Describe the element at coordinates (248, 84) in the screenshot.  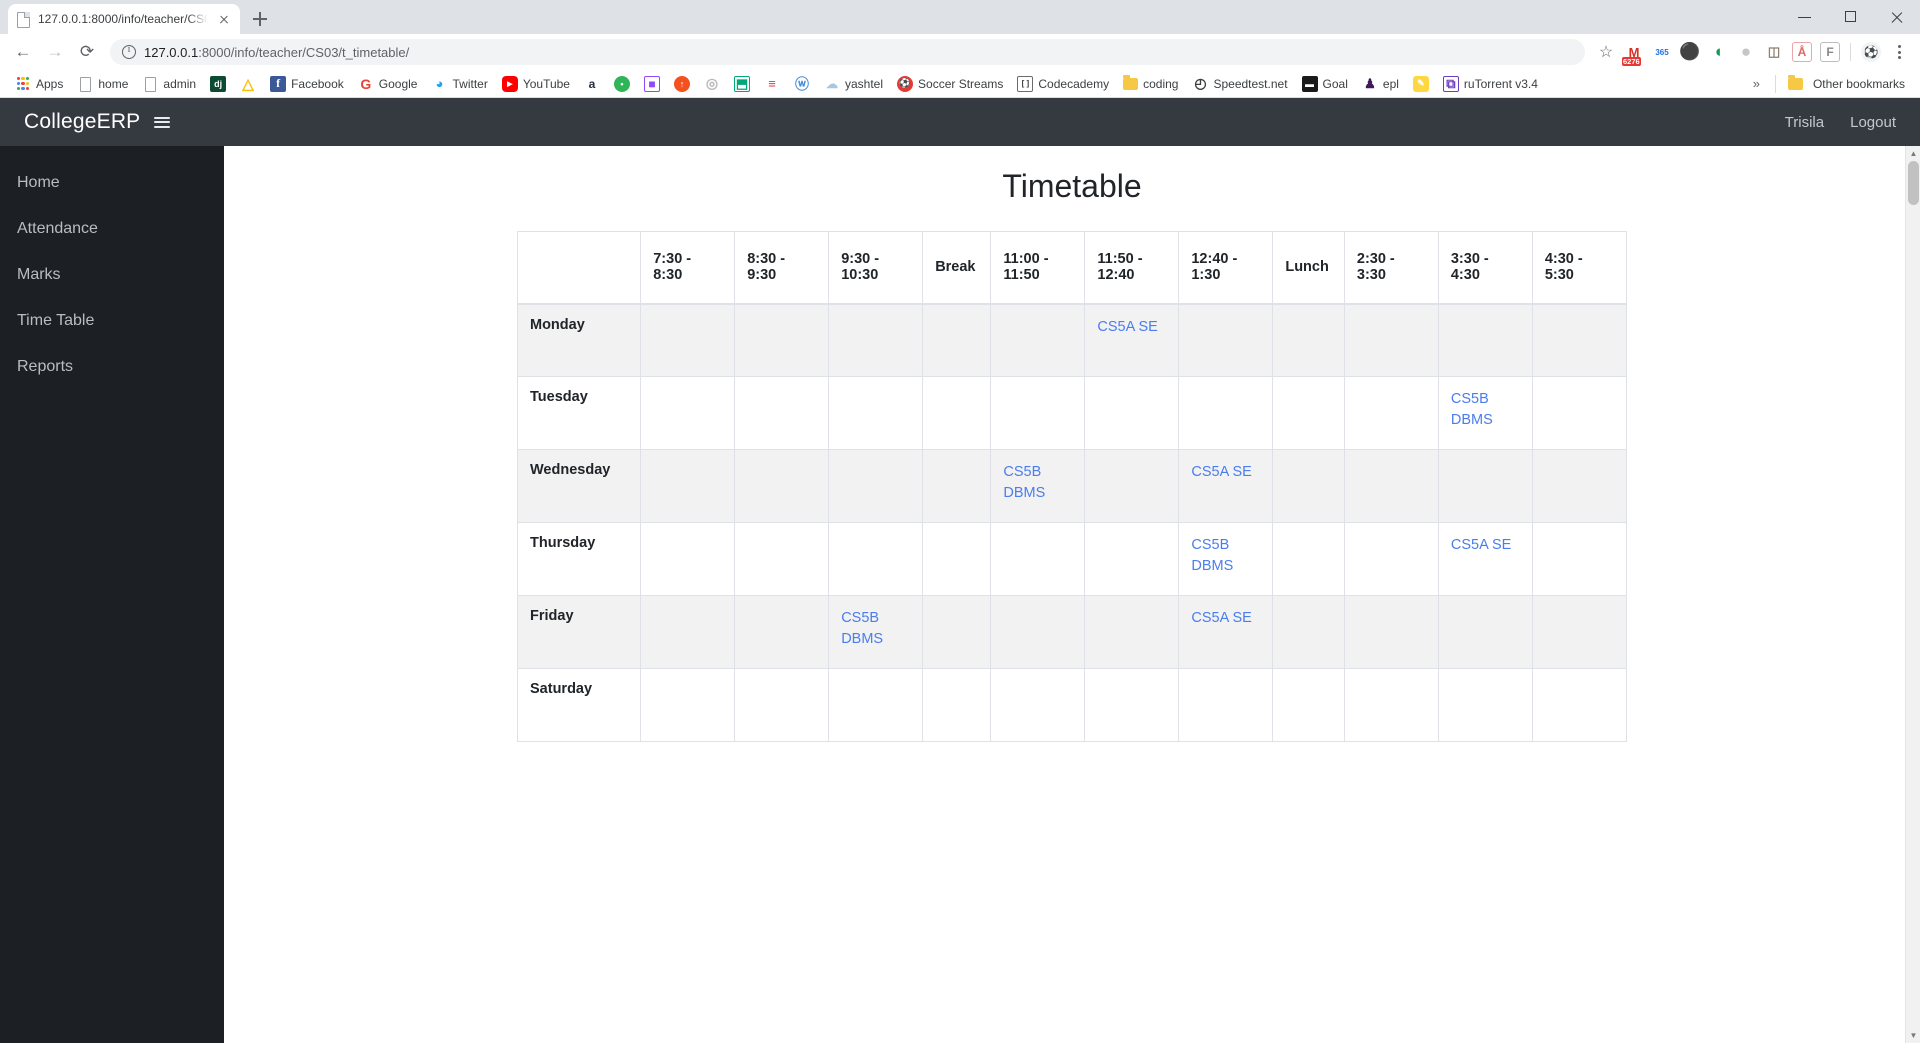
I see `bookmark-google-drive: △` at that location.